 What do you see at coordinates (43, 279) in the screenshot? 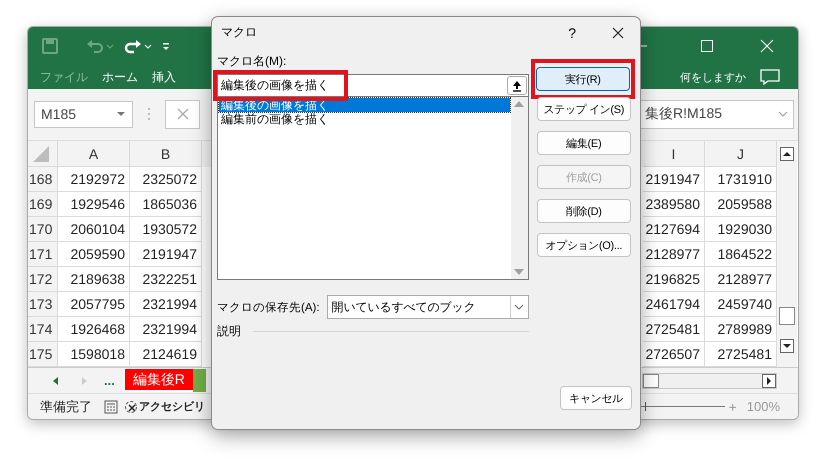
I see `row-header: 172` at bounding box center [43, 279].